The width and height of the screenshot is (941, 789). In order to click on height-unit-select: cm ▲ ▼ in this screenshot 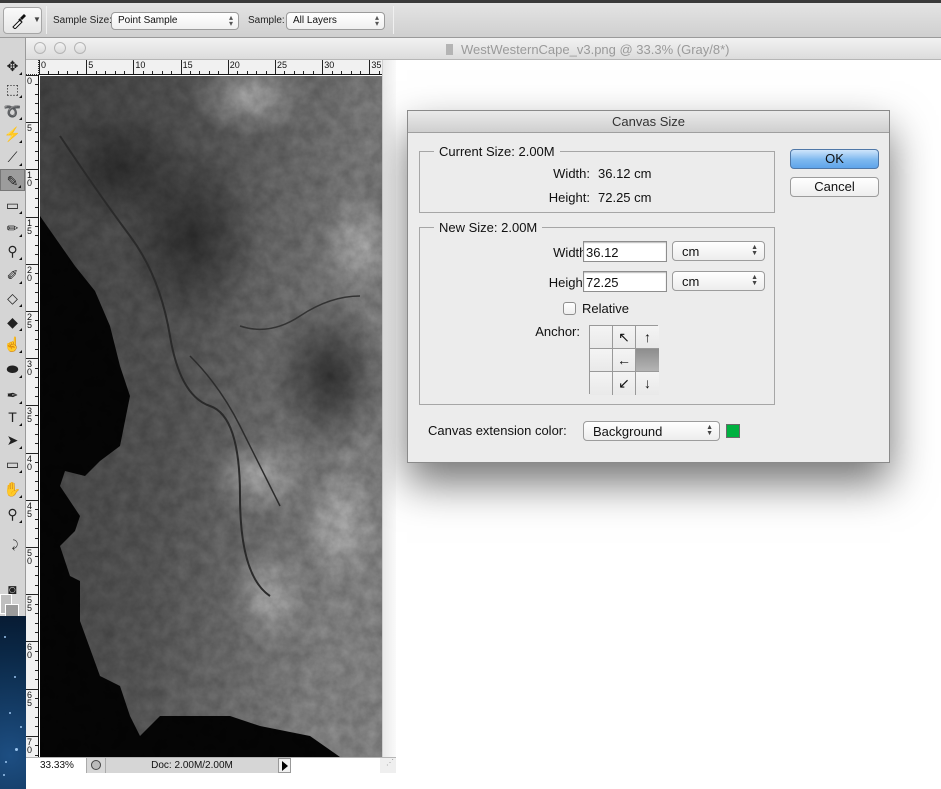, I will do `click(718, 281)`.